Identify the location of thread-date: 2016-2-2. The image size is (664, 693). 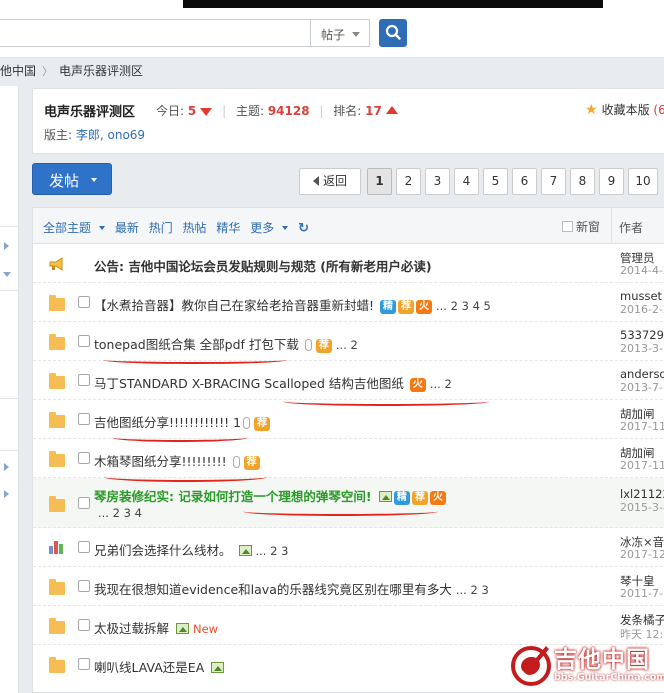
(642, 309).